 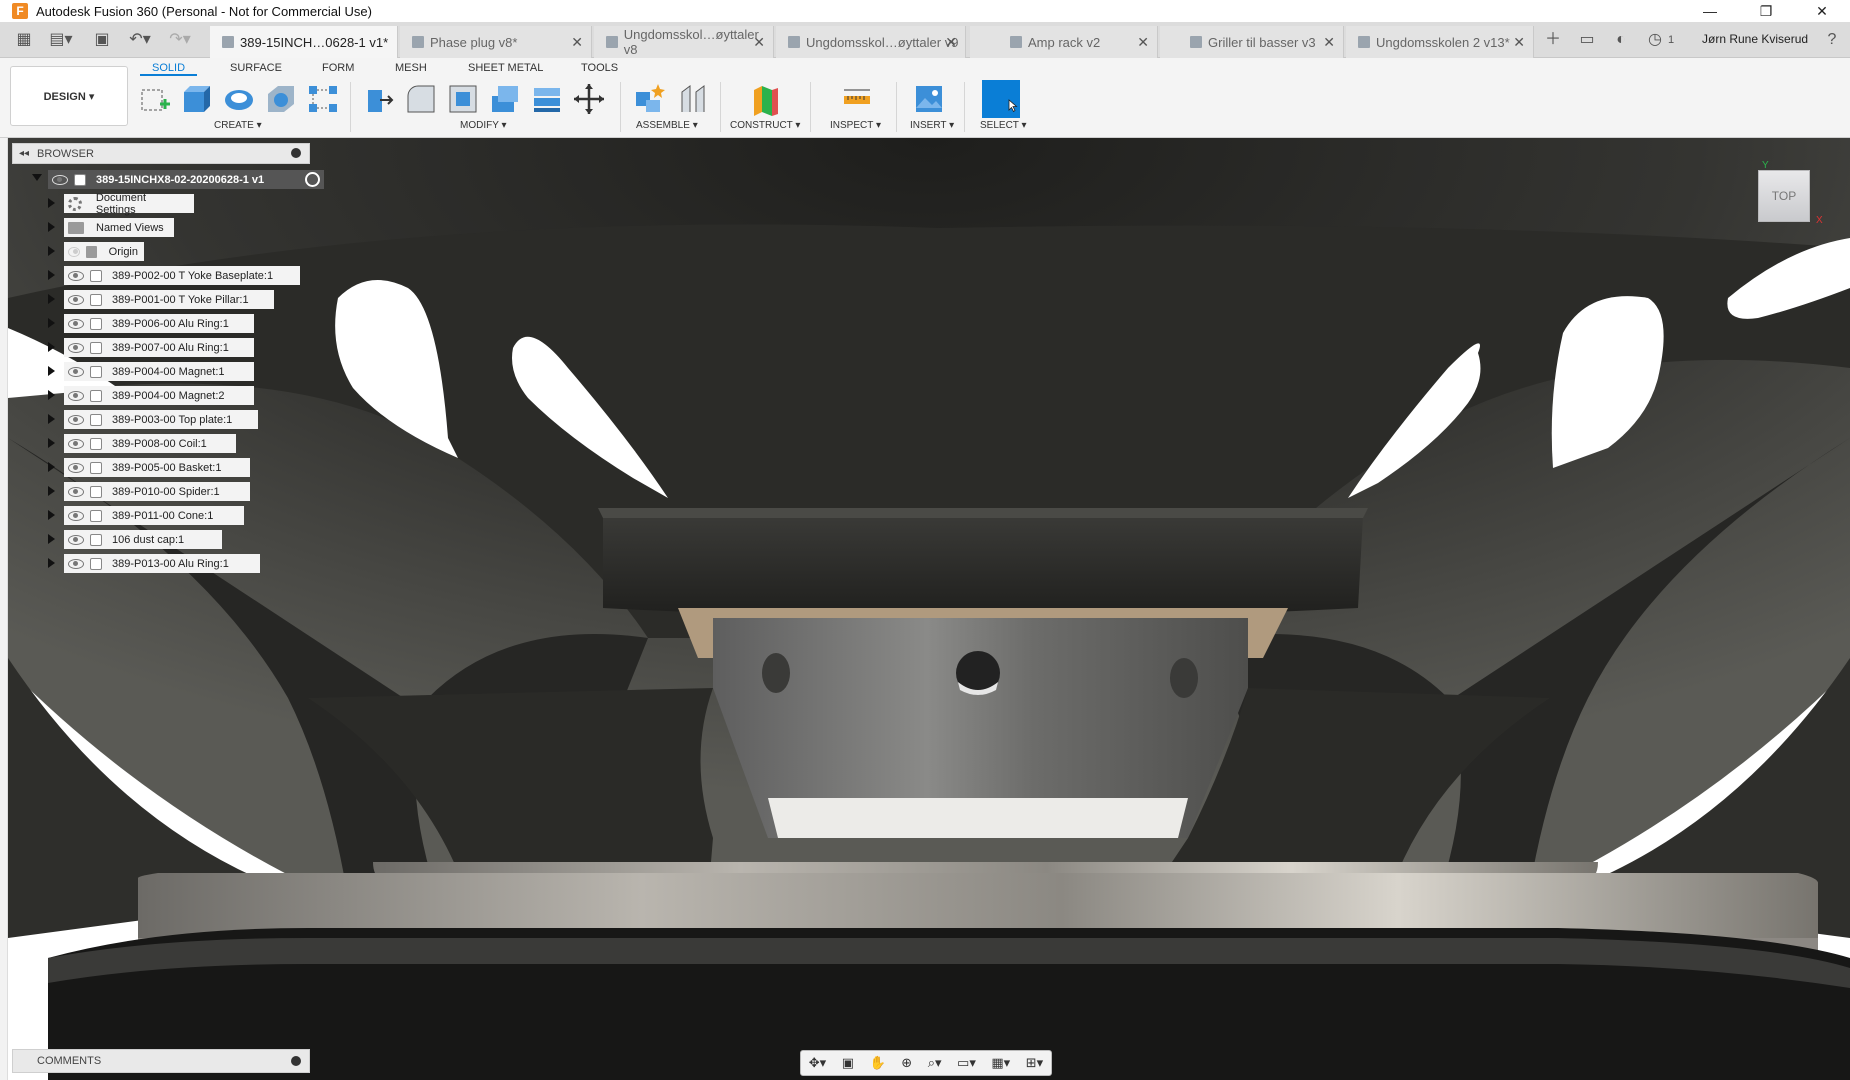 I want to click on tree-item-box: 389-P003-00 Top plate:1, so click(x=161, y=419).